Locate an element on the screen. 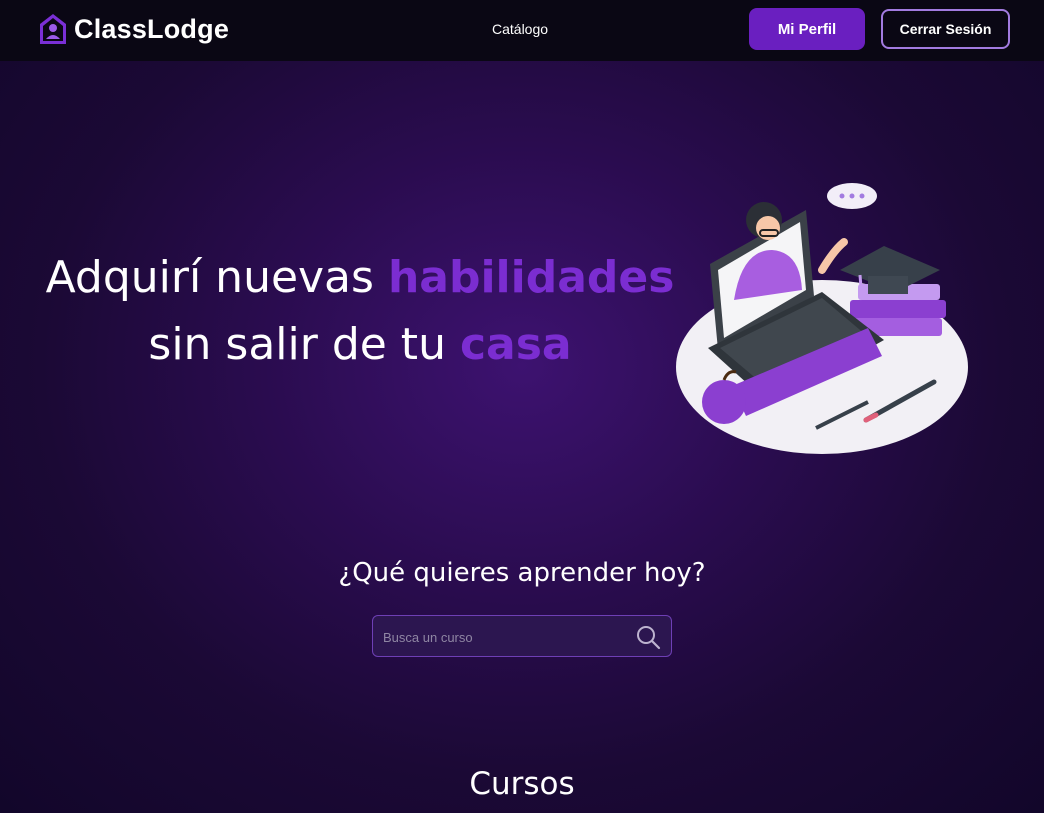 The image size is (1044, 813). hero-highlight-home: casa is located at coordinates (515, 344).